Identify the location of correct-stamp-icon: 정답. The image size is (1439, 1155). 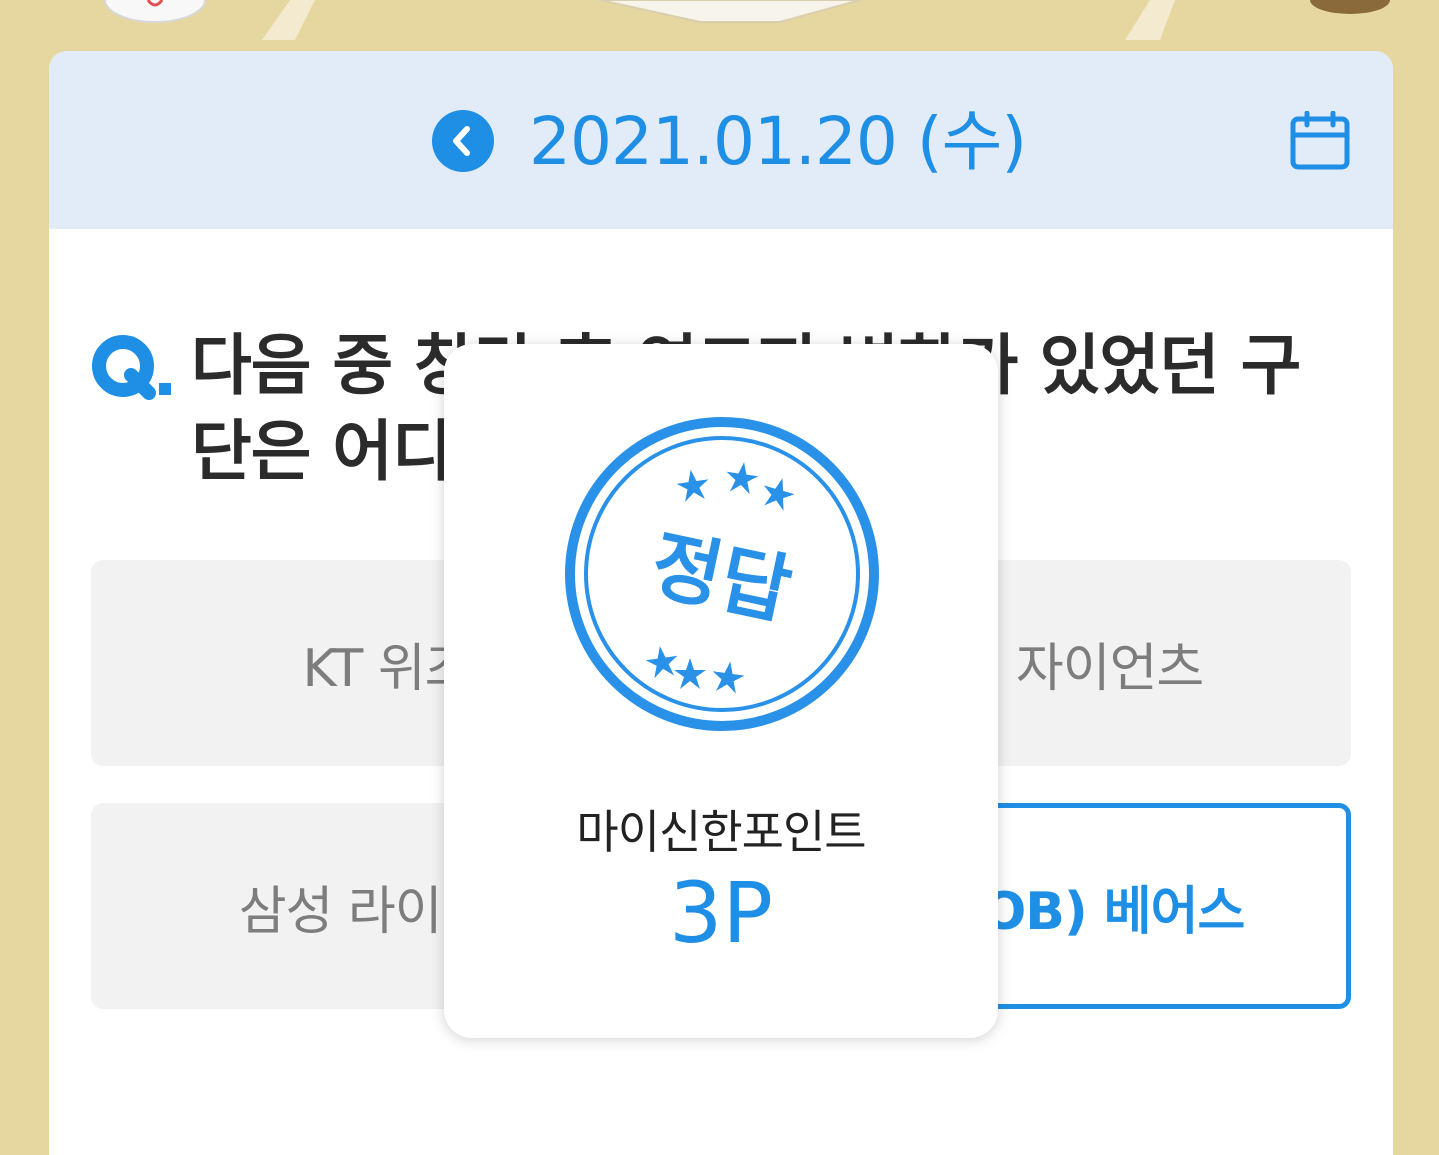
(722, 574).